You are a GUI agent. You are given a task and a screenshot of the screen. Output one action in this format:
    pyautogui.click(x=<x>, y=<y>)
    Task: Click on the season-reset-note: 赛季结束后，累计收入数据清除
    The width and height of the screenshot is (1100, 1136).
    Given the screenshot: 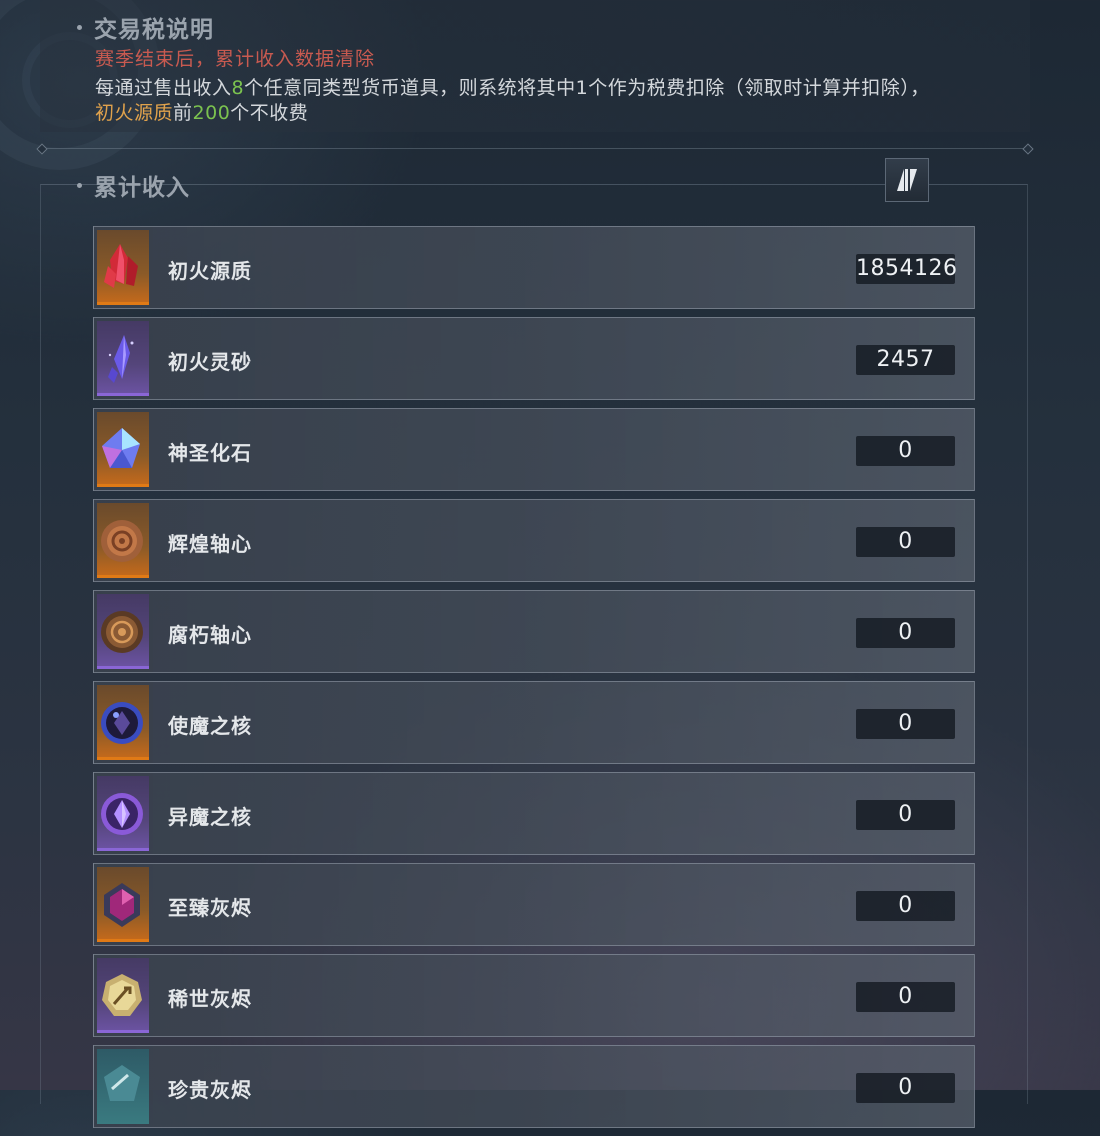 What is the action you would take?
    pyautogui.click(x=235, y=59)
    